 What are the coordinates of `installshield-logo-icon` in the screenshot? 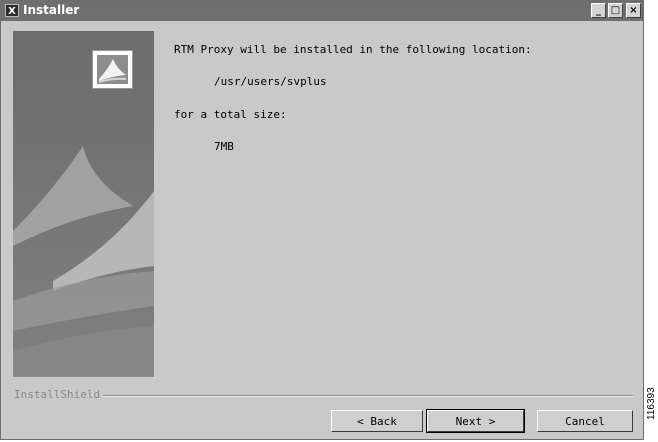 It's located at (112, 69).